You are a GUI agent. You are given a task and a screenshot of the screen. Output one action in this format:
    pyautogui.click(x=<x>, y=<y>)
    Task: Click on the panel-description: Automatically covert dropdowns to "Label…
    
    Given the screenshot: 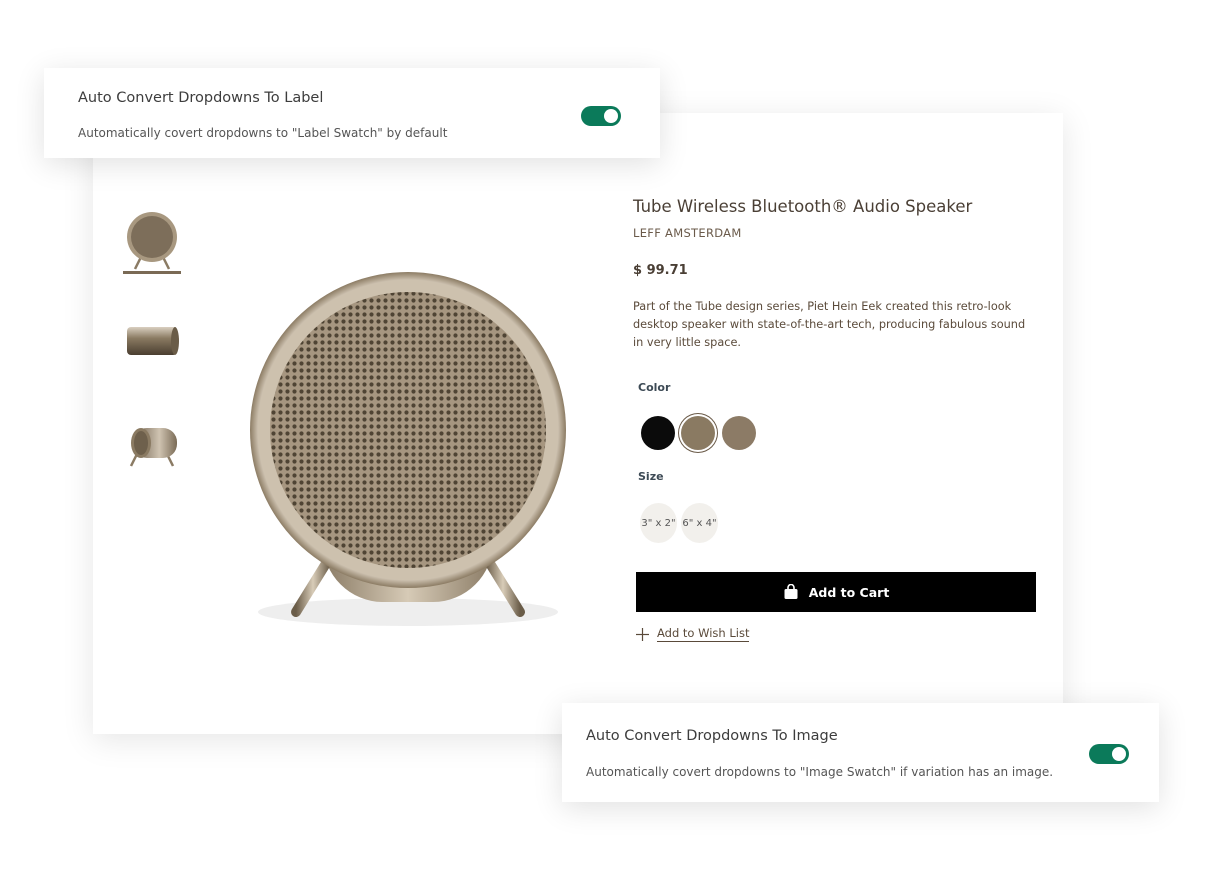 What is the action you would take?
    pyautogui.click(x=263, y=133)
    